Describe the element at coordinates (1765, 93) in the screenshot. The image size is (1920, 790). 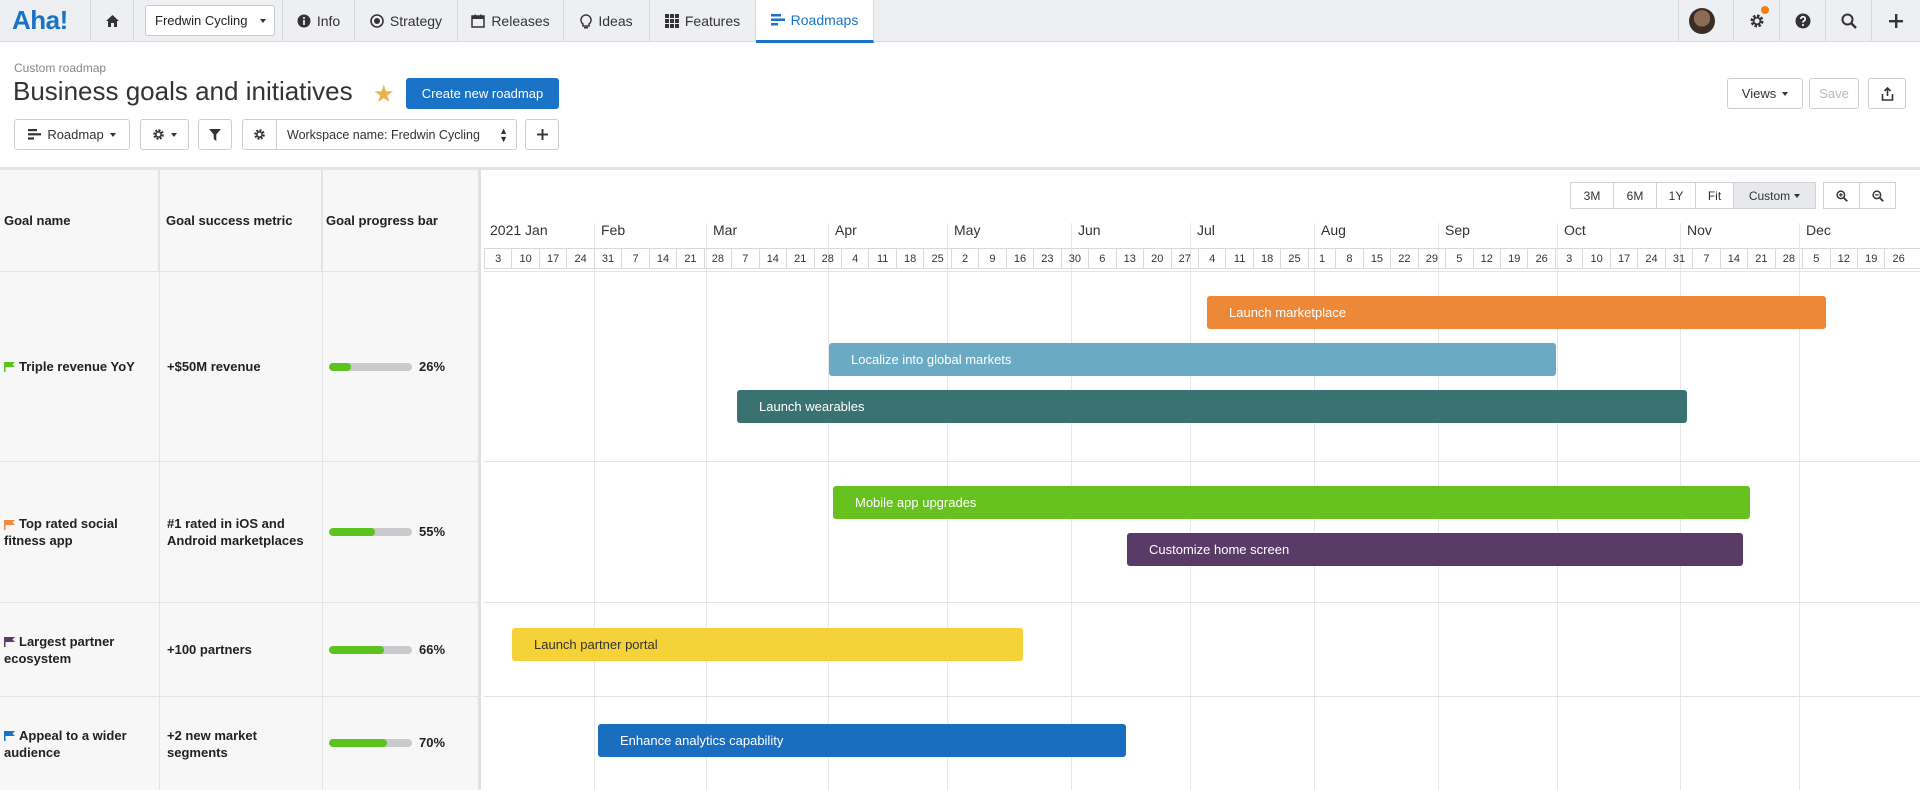
I see `views-button: Views` at that location.